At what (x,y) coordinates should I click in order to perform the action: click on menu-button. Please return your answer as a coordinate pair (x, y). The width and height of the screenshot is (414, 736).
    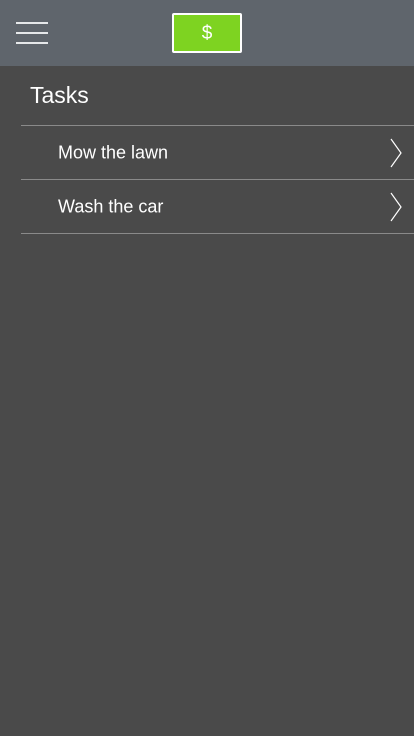
    Looking at the image, I should click on (33, 33).